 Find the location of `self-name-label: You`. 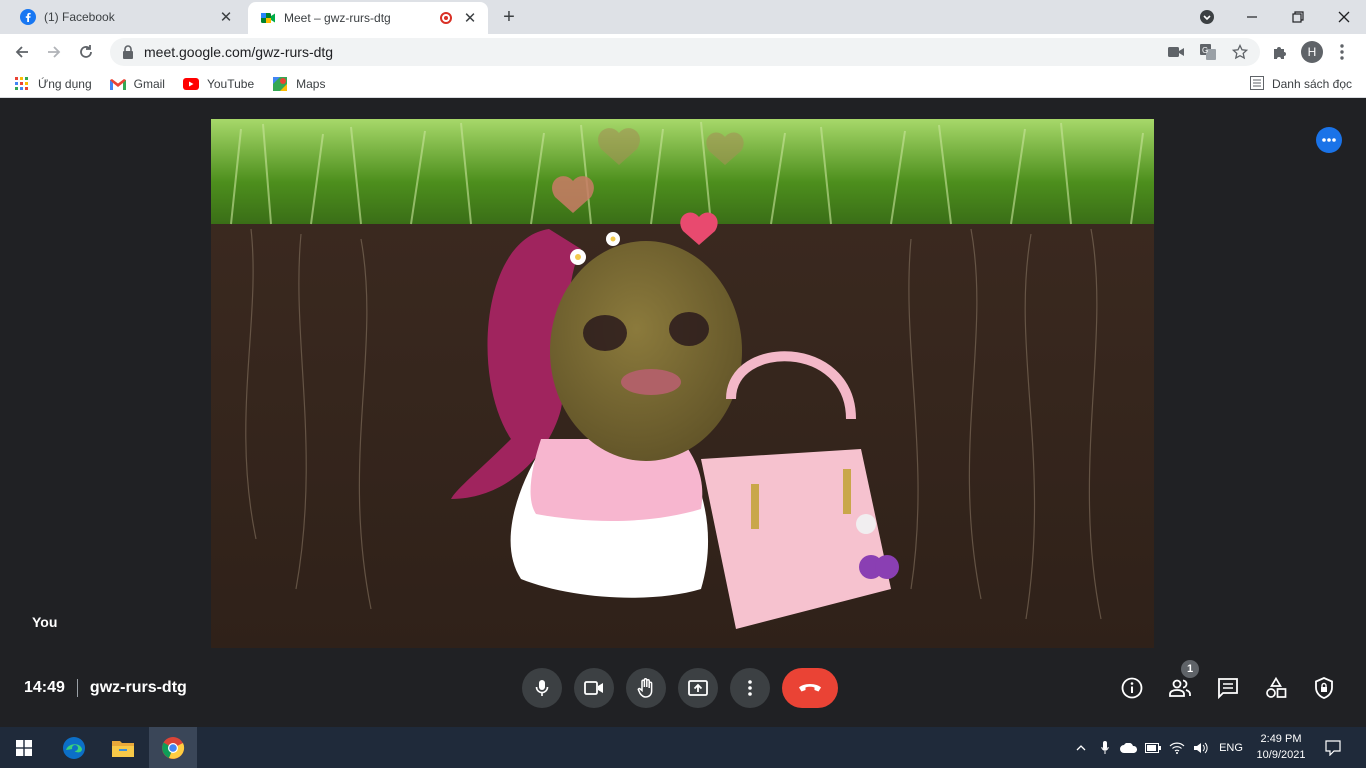

self-name-label: You is located at coordinates (45, 622).